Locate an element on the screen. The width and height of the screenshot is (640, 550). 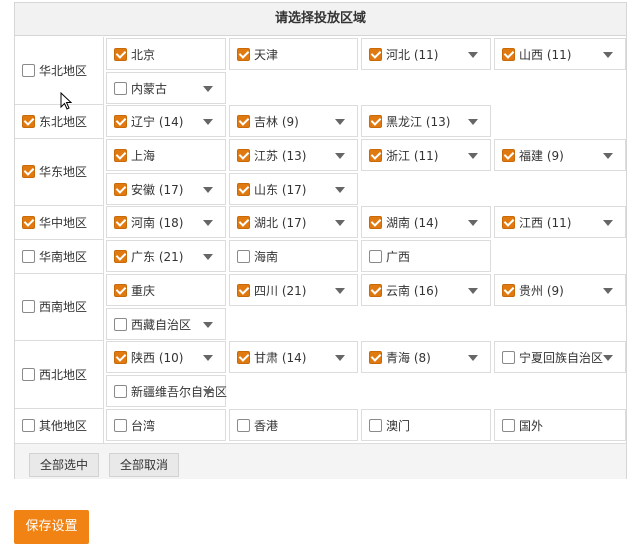
province-item: 江苏 (13) is located at coordinates (293, 155).